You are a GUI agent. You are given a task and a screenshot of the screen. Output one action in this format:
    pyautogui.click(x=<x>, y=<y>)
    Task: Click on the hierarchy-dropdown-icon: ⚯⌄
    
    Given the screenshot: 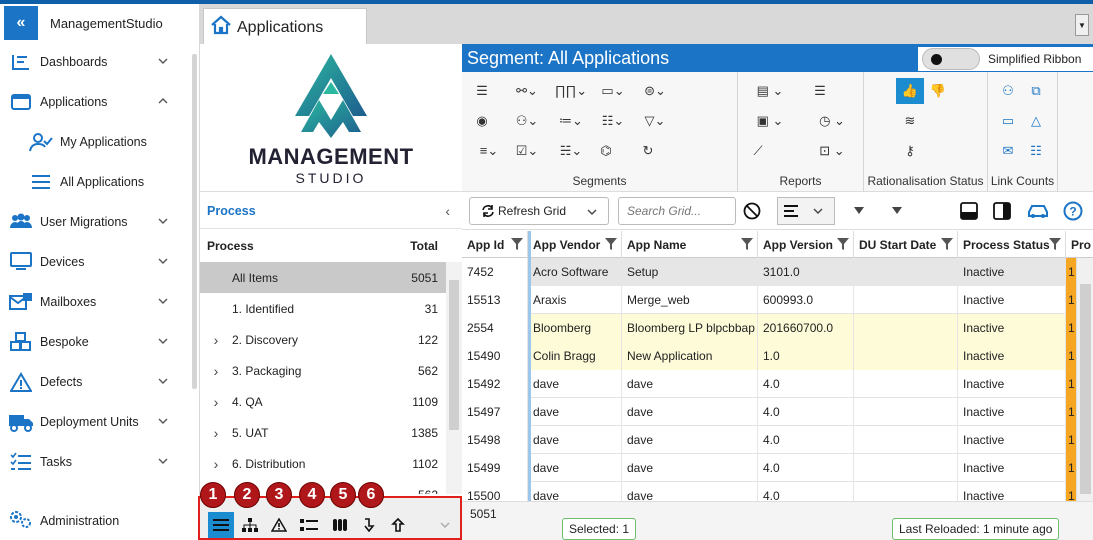 What is the action you would take?
    pyautogui.click(x=527, y=91)
    